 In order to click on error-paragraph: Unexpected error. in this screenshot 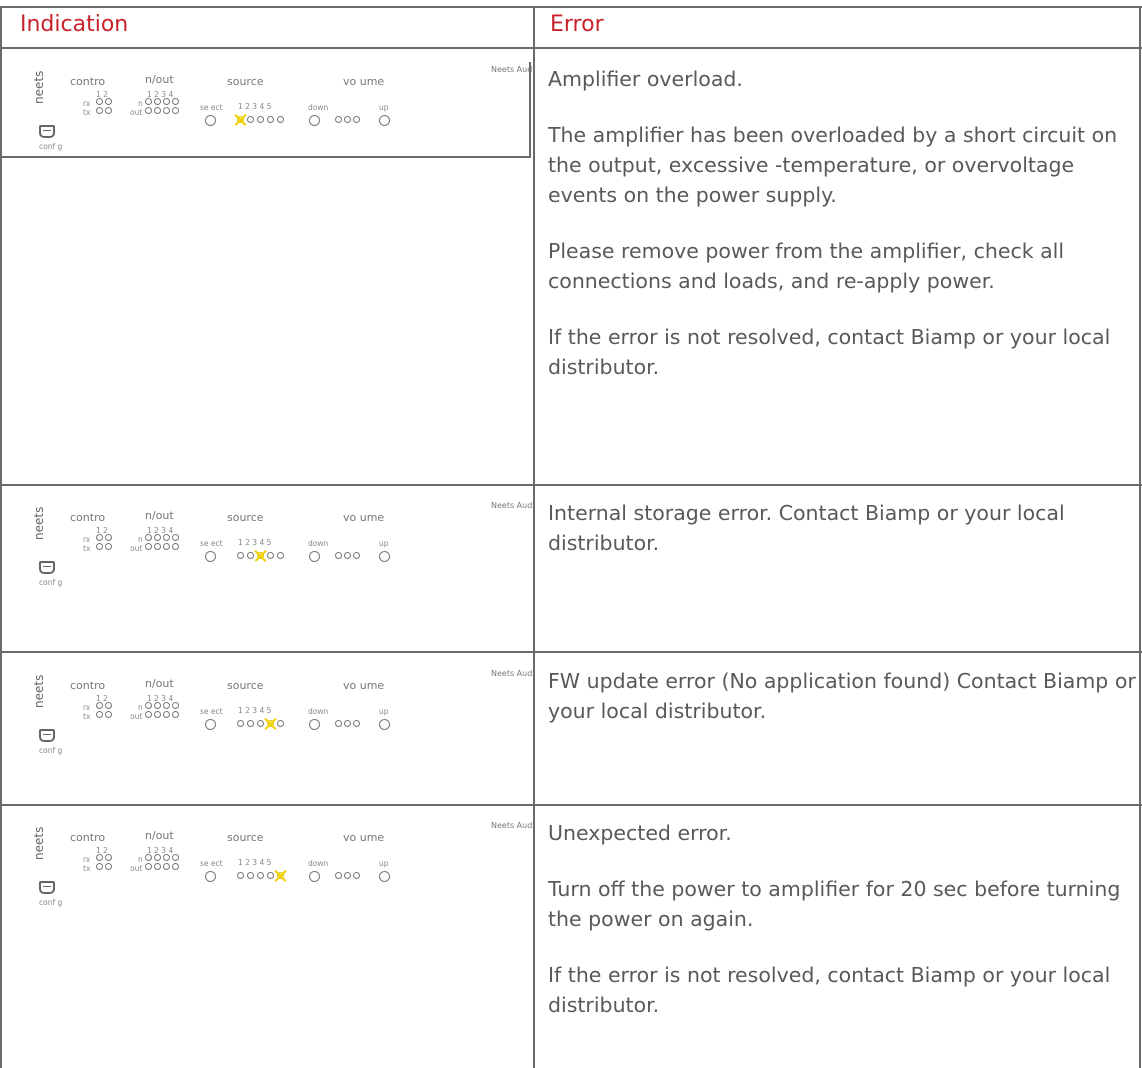, I will do `click(640, 833)`.